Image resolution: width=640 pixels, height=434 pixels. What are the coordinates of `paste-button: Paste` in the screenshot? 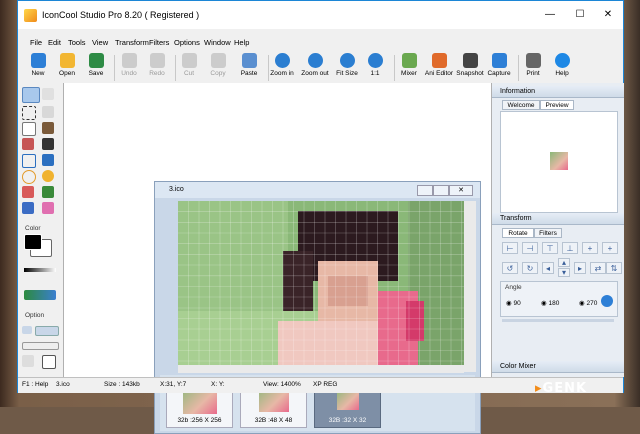 It's located at (249, 67).